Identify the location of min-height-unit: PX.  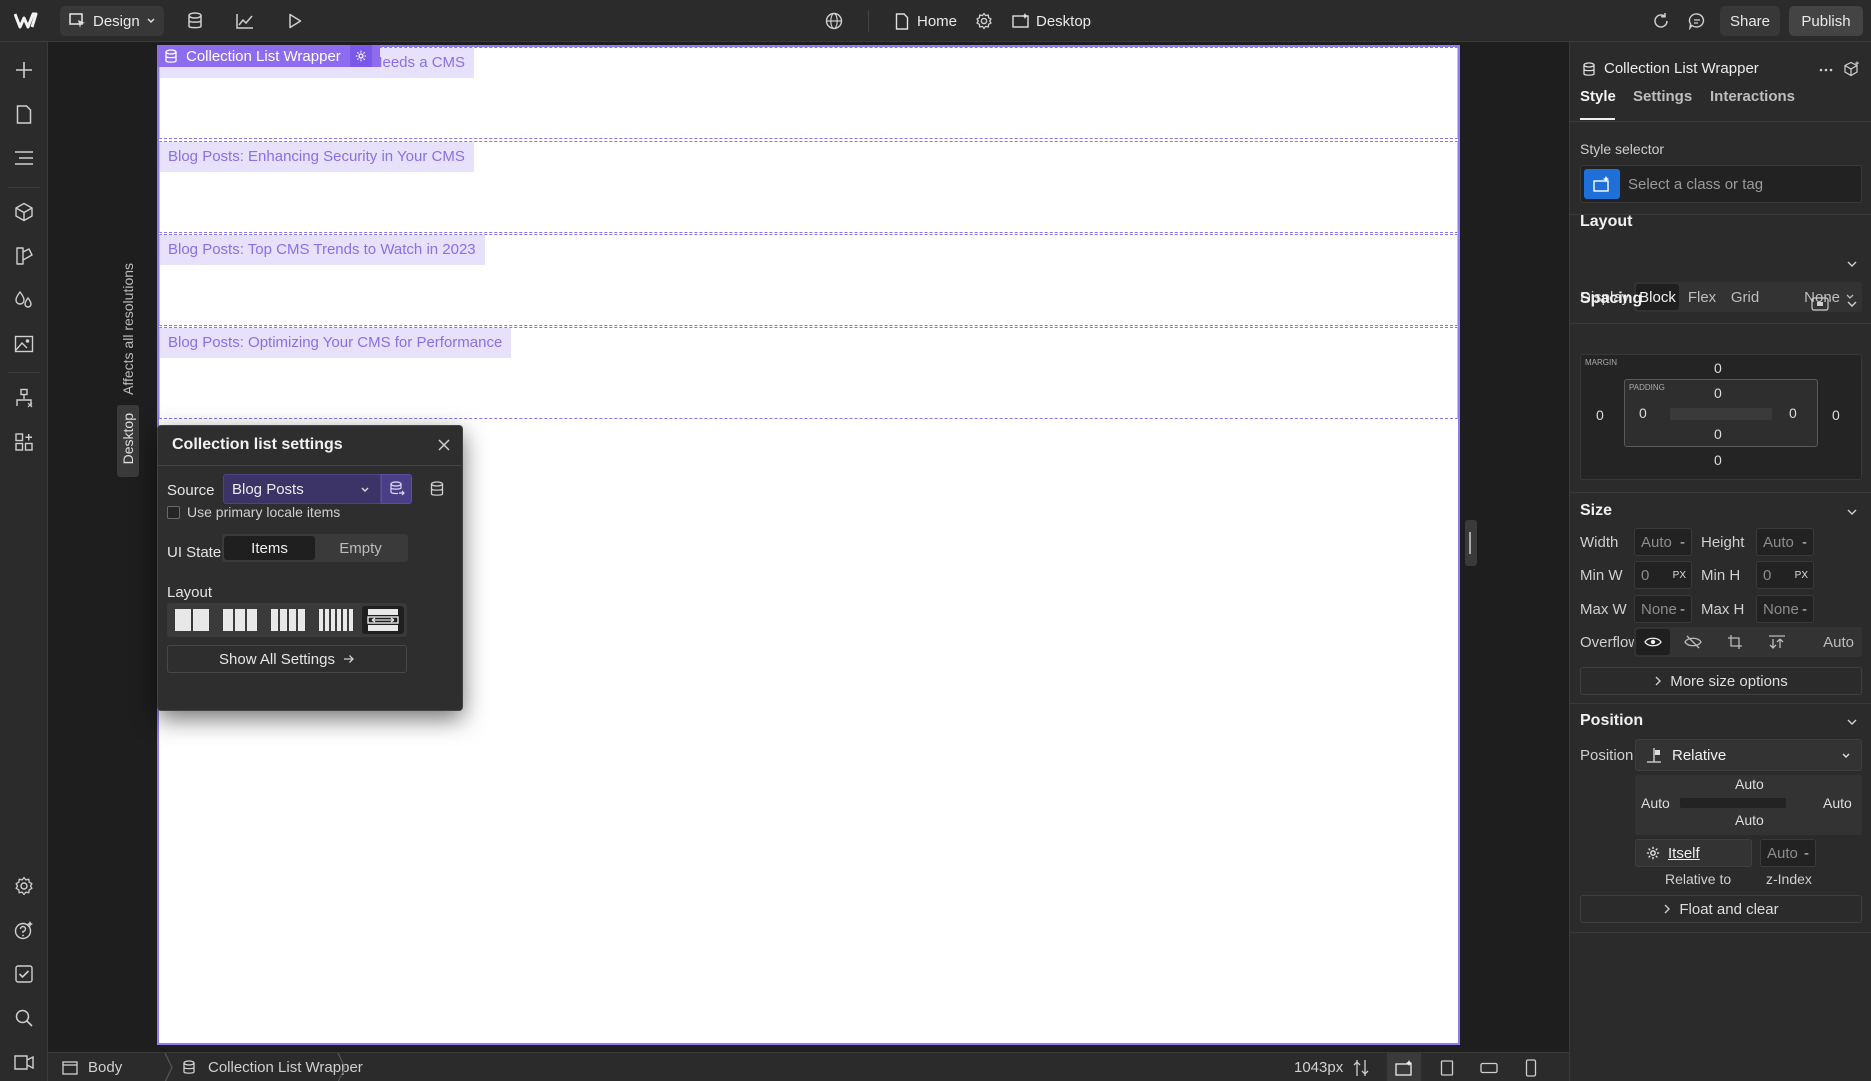
(1801, 575).